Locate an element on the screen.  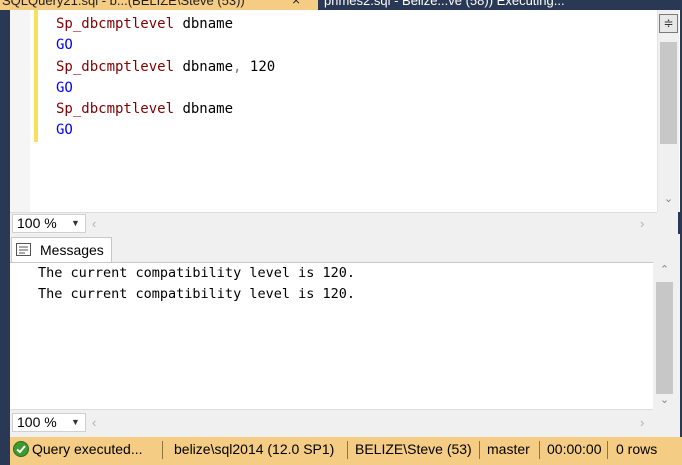
close-icon: × is located at coordinates (296, 5).